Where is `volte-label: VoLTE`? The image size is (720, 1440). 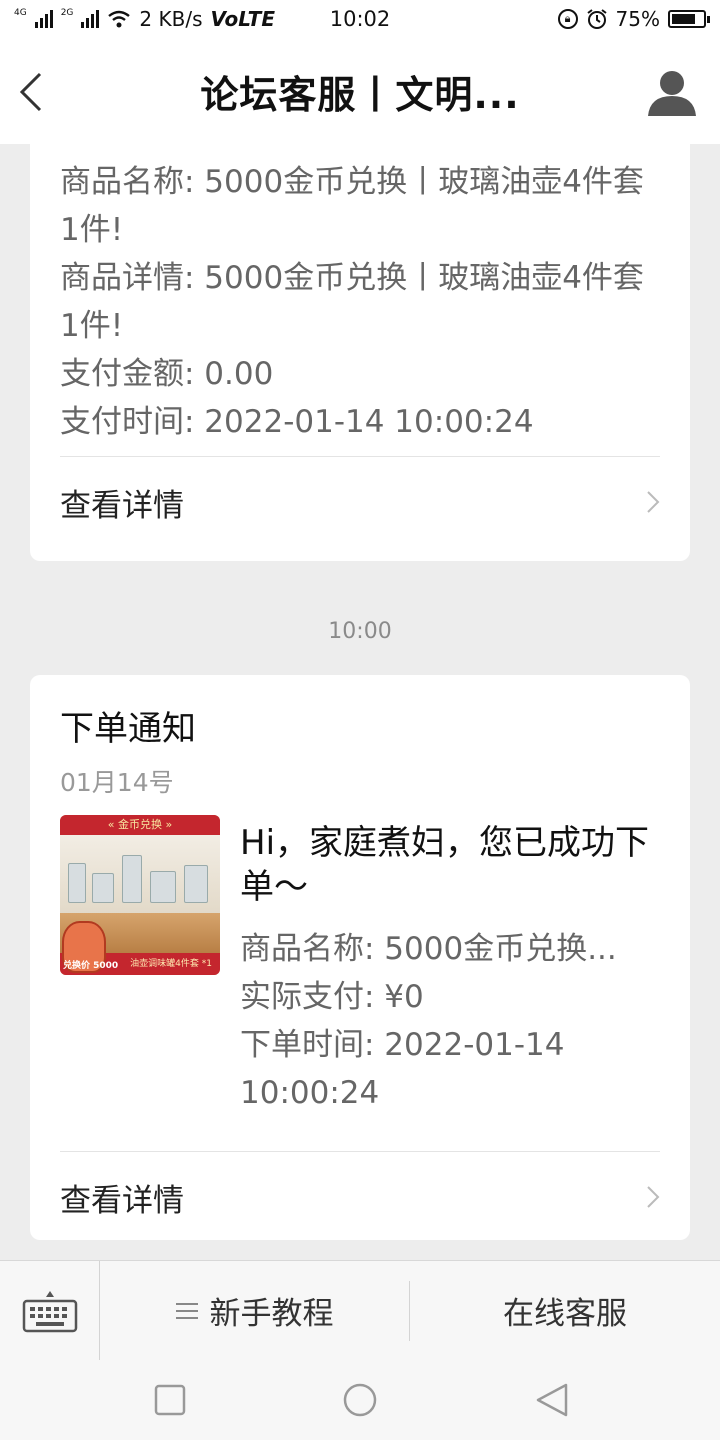 volte-label: VoLTE is located at coordinates (242, 19).